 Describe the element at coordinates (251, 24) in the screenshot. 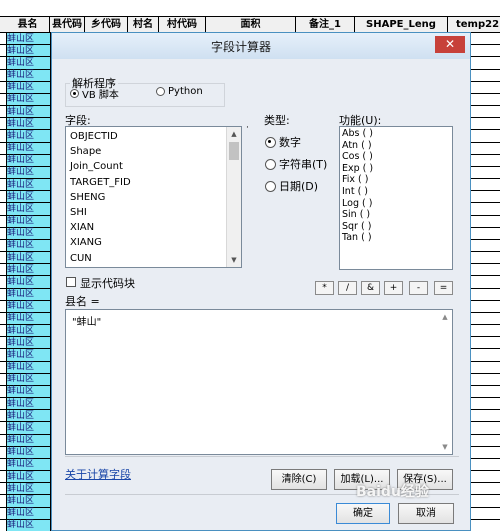

I see `column-header-area: 面积` at that location.